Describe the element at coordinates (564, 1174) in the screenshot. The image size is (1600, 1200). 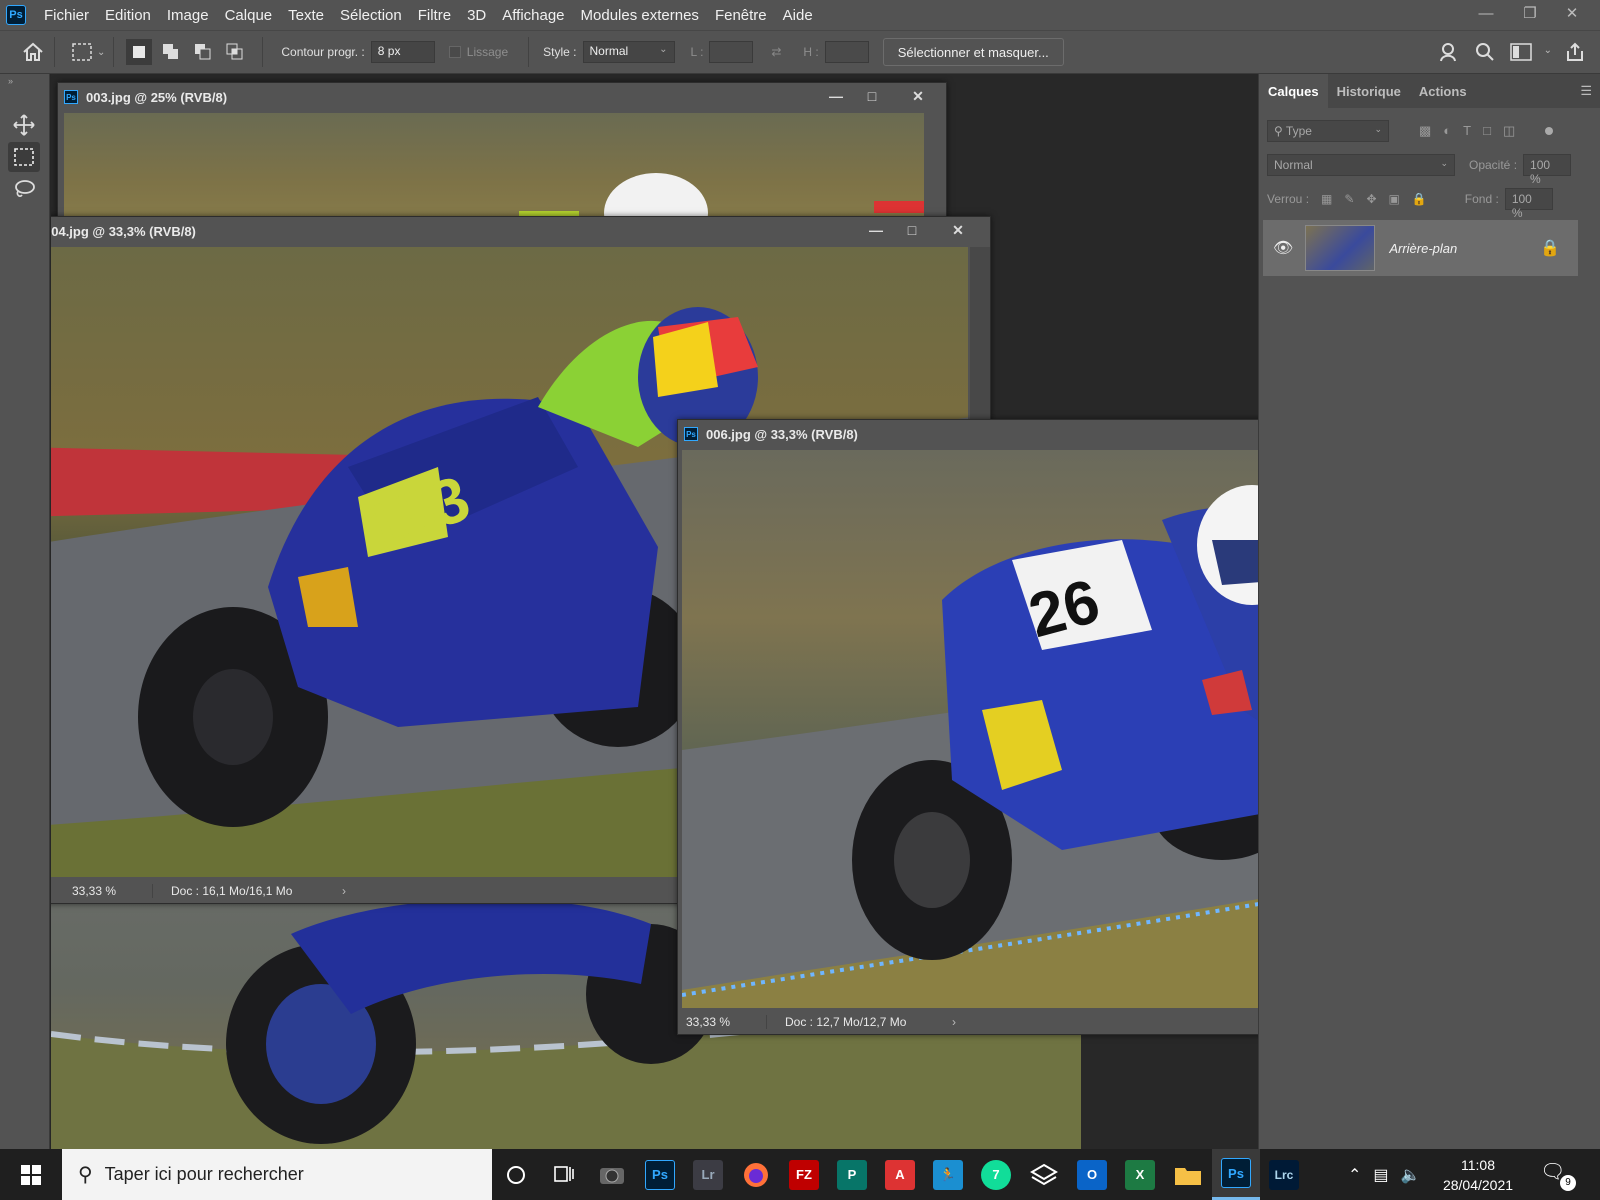
I see `task-view-icon` at that location.